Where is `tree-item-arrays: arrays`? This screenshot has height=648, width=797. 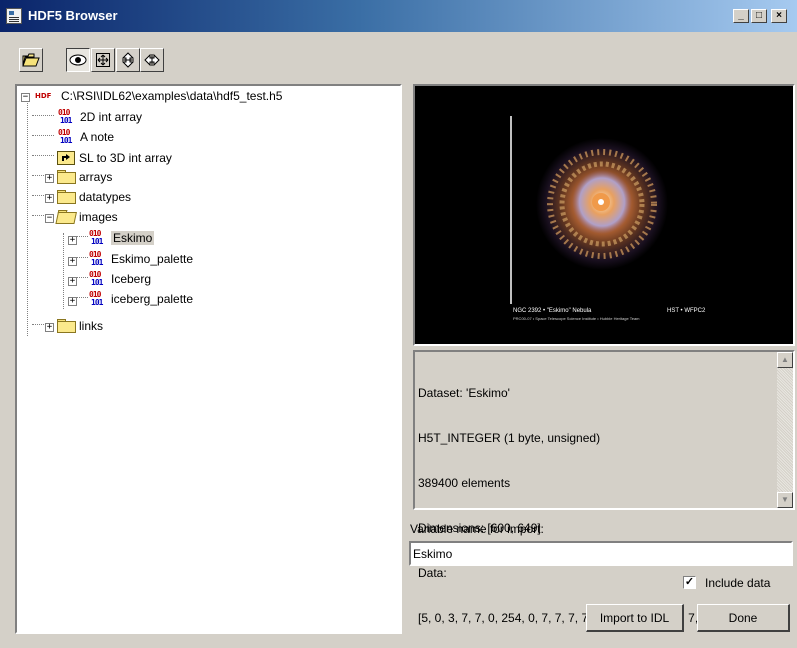 tree-item-arrays: arrays is located at coordinates (84, 176).